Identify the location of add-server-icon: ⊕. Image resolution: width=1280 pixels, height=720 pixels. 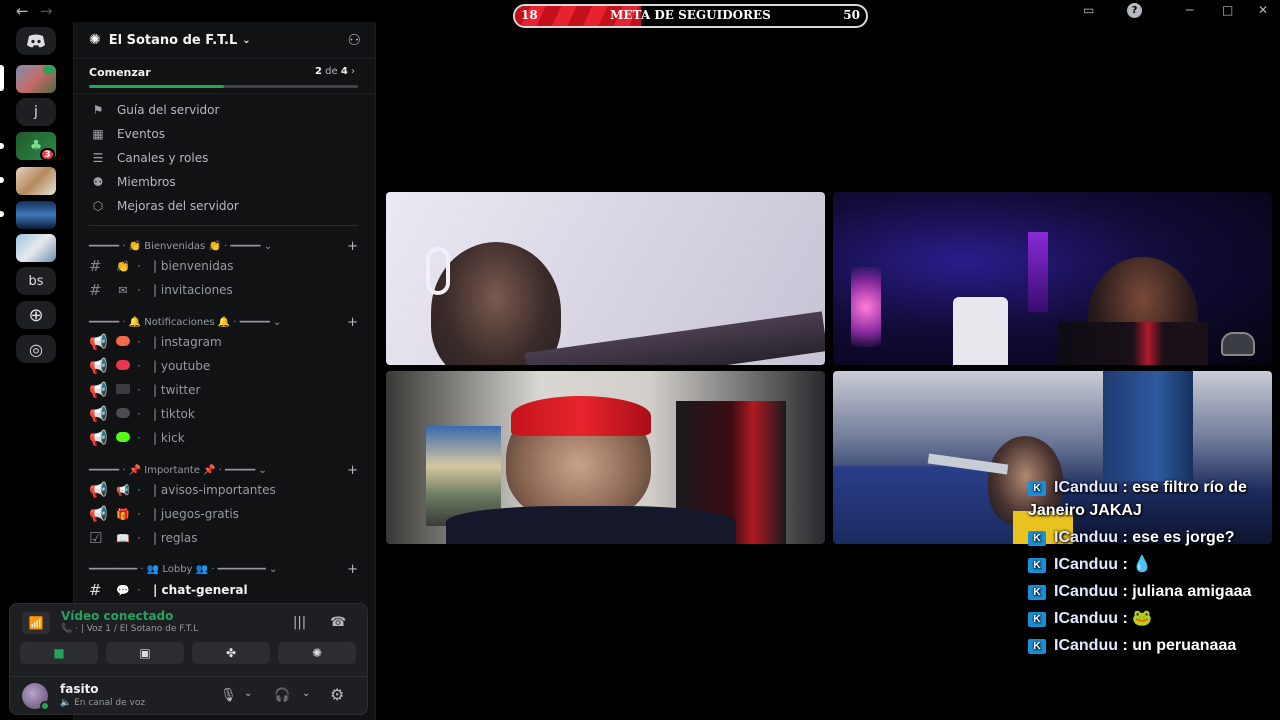
(36, 315).